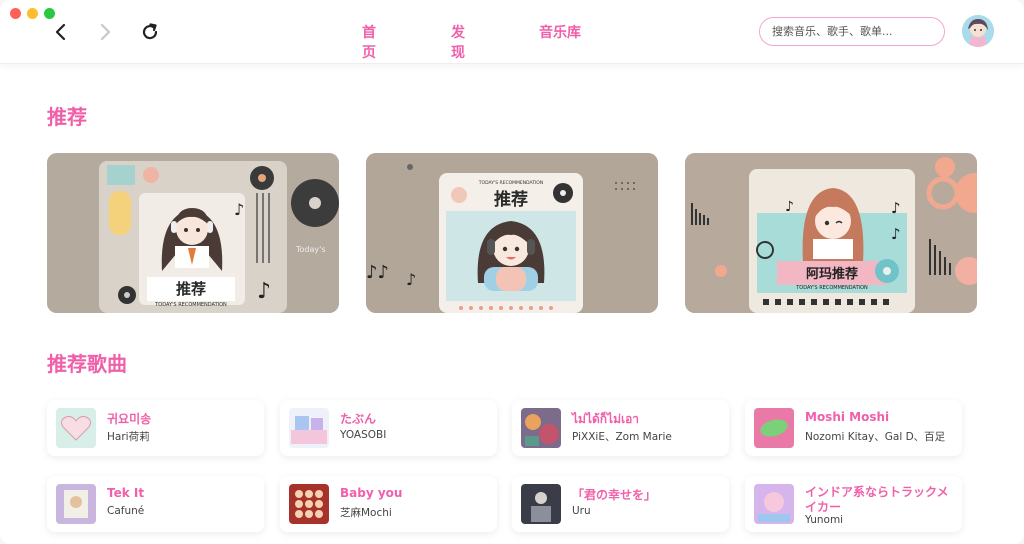 The width and height of the screenshot is (1024, 544). I want to click on song-artist: 芝麻Mochi, so click(366, 513).